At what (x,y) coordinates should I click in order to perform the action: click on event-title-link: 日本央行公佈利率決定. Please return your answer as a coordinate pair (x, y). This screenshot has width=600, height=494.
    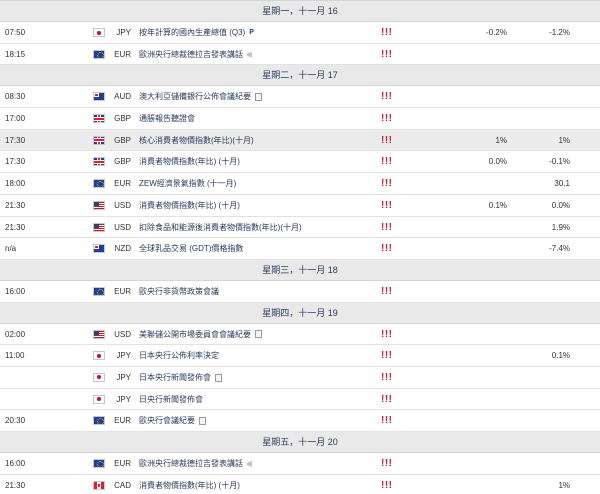
    Looking at the image, I should click on (179, 355).